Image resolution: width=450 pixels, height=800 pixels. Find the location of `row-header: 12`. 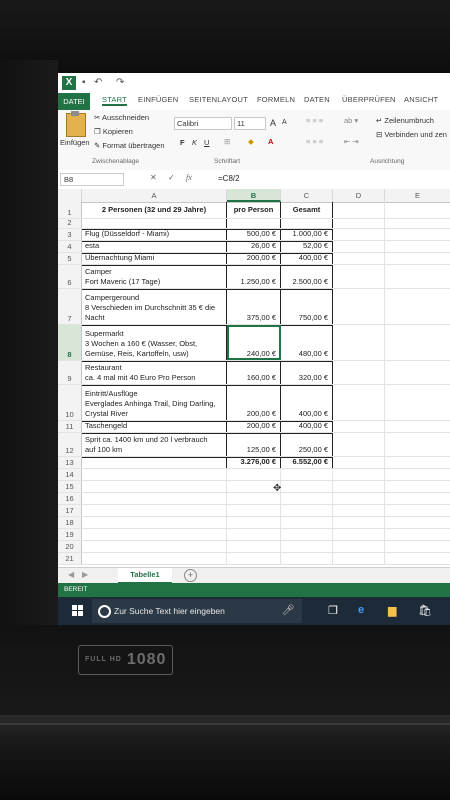

row-header: 12 is located at coordinates (70, 444).